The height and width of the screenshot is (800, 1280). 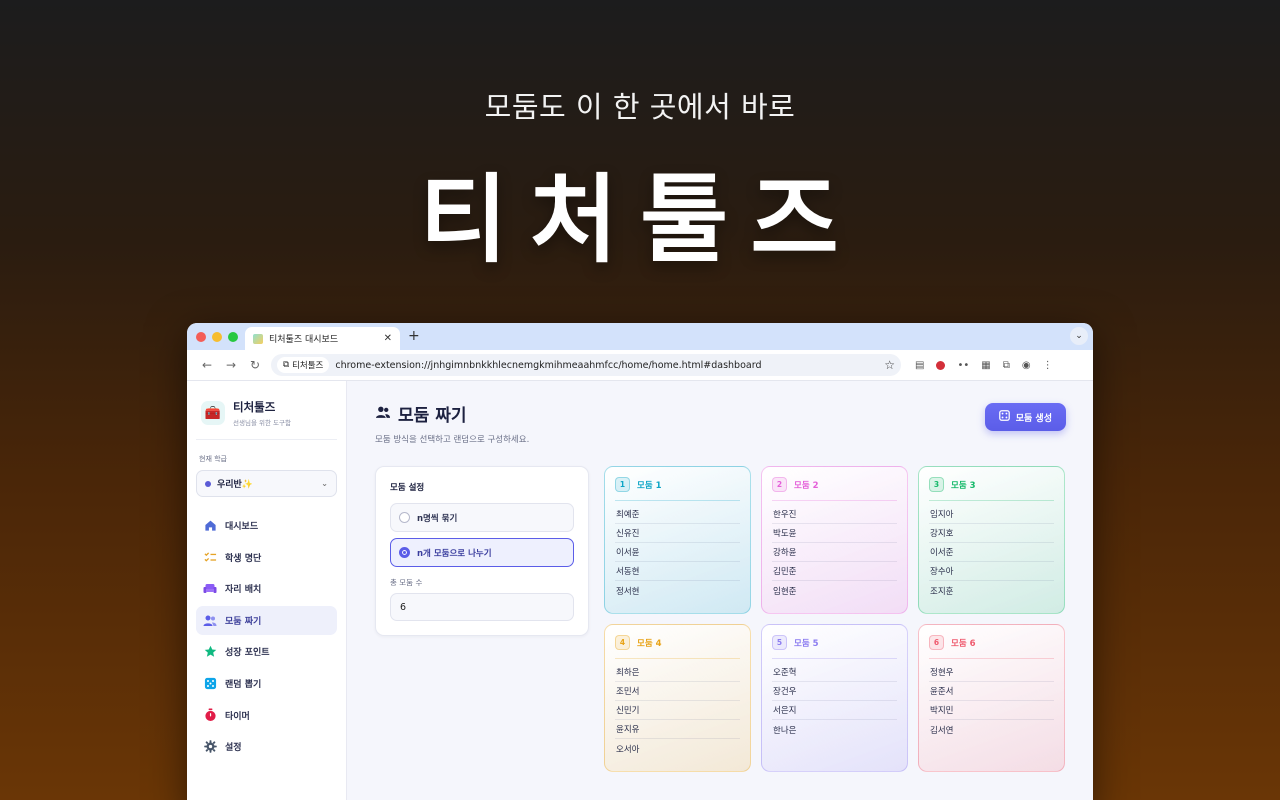 What do you see at coordinates (388, 338) in the screenshot?
I see `tab-close-icon: ✕` at bounding box center [388, 338].